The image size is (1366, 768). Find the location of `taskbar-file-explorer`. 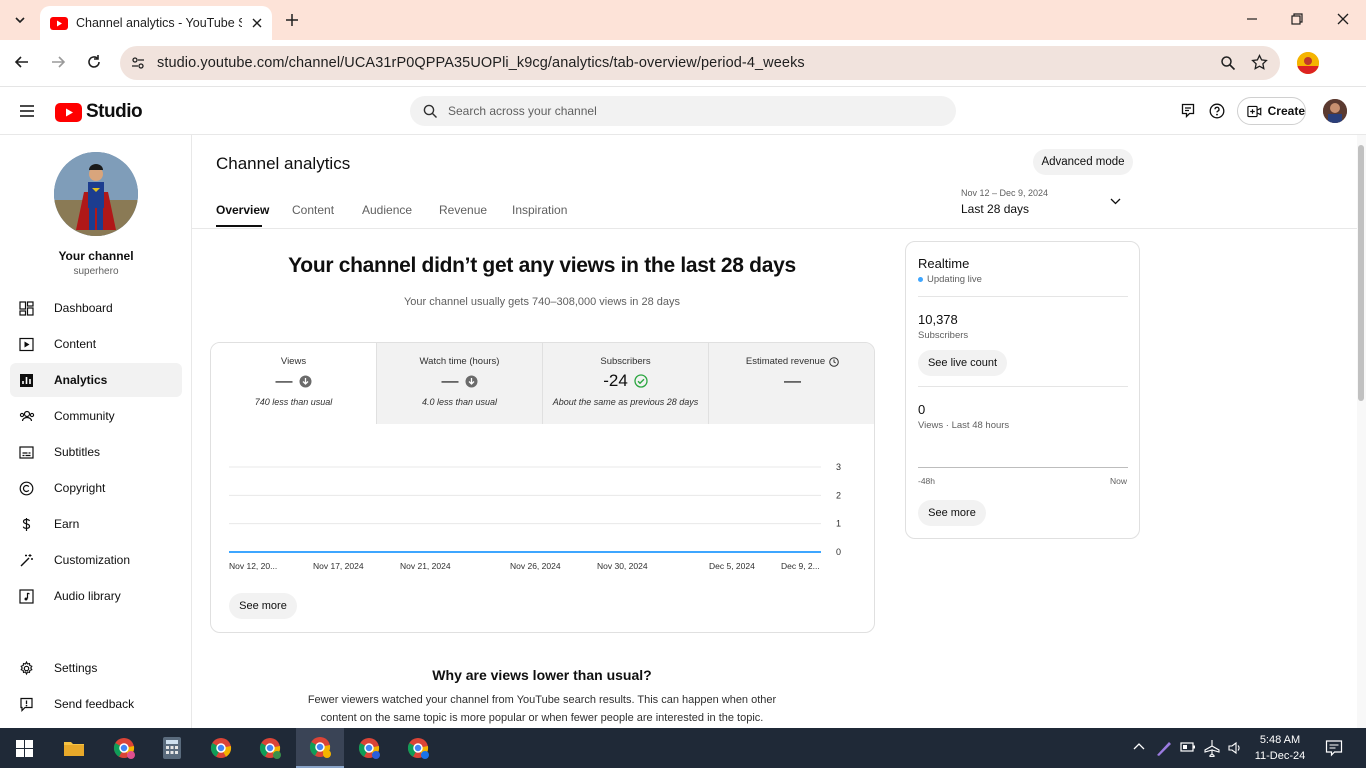

taskbar-file-explorer is located at coordinates (74, 748).